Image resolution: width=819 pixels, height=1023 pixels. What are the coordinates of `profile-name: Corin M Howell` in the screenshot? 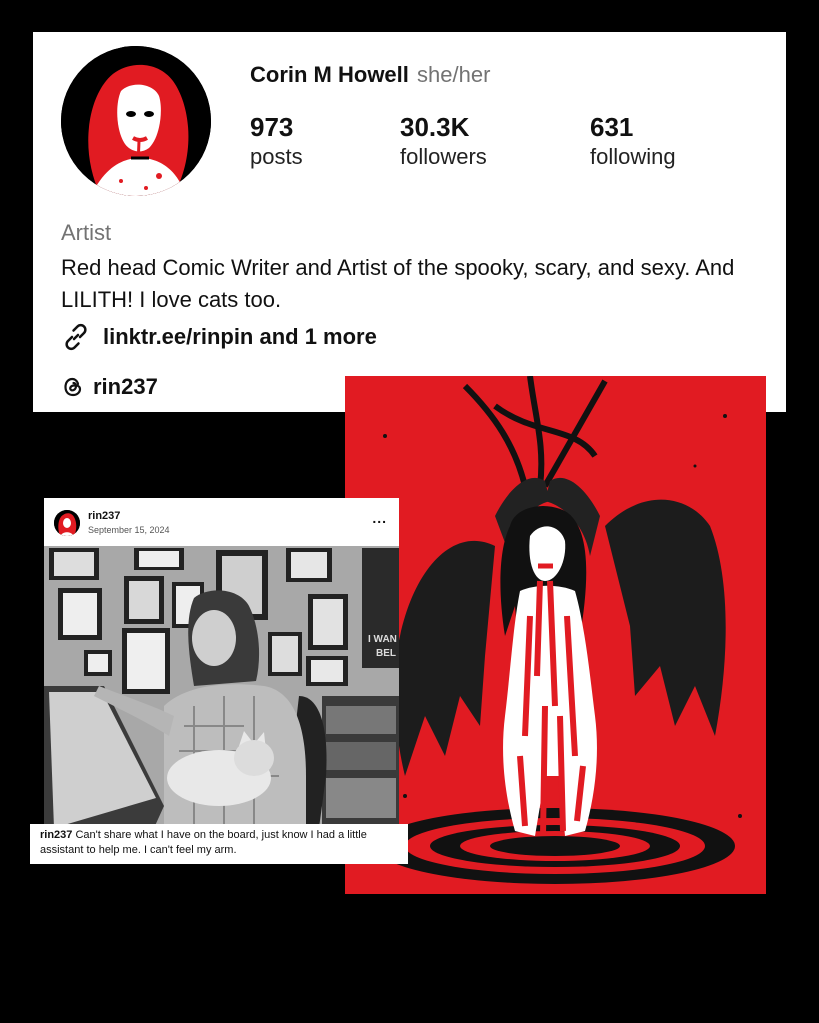 It's located at (329, 74).